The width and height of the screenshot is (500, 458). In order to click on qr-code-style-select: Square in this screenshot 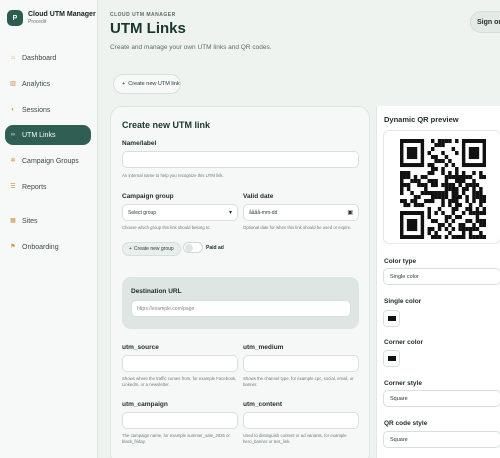, I will do `click(441, 439)`.